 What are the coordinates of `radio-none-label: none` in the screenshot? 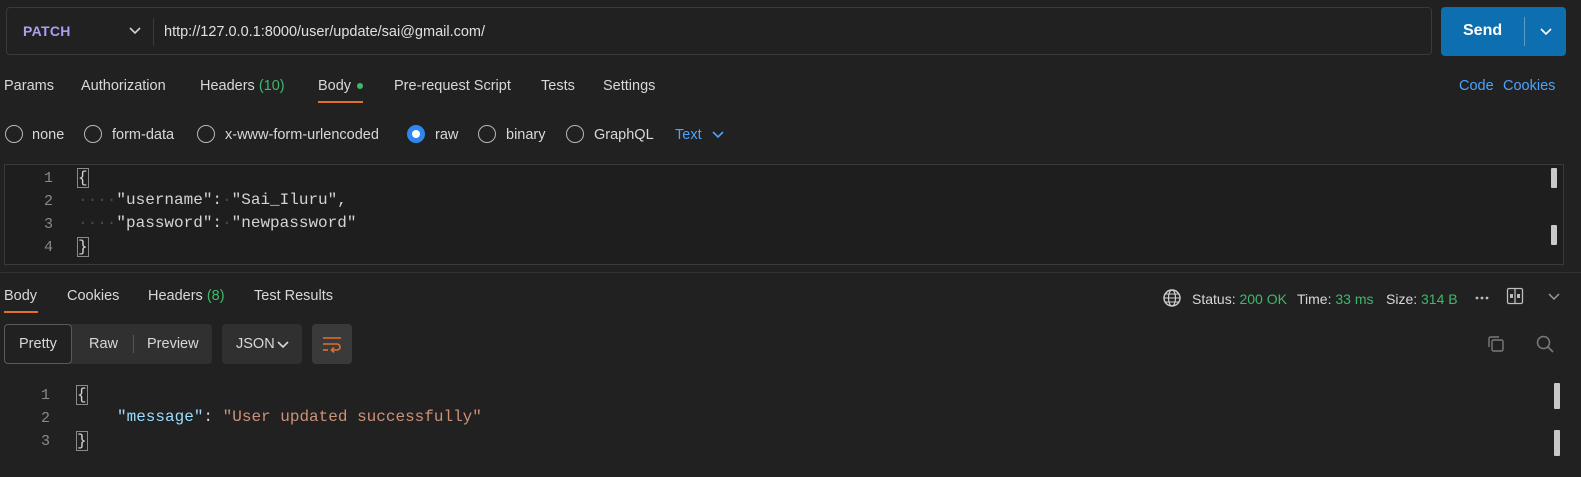 It's located at (48, 135).